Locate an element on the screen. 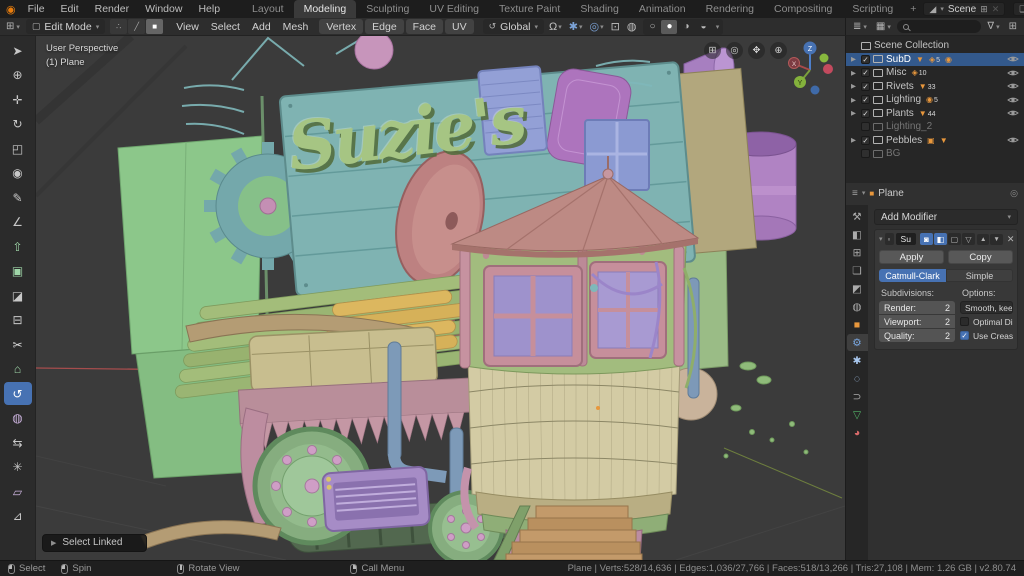 The width and height of the screenshot is (1024, 576). tool-shear: ▱ is located at coordinates (18, 491).